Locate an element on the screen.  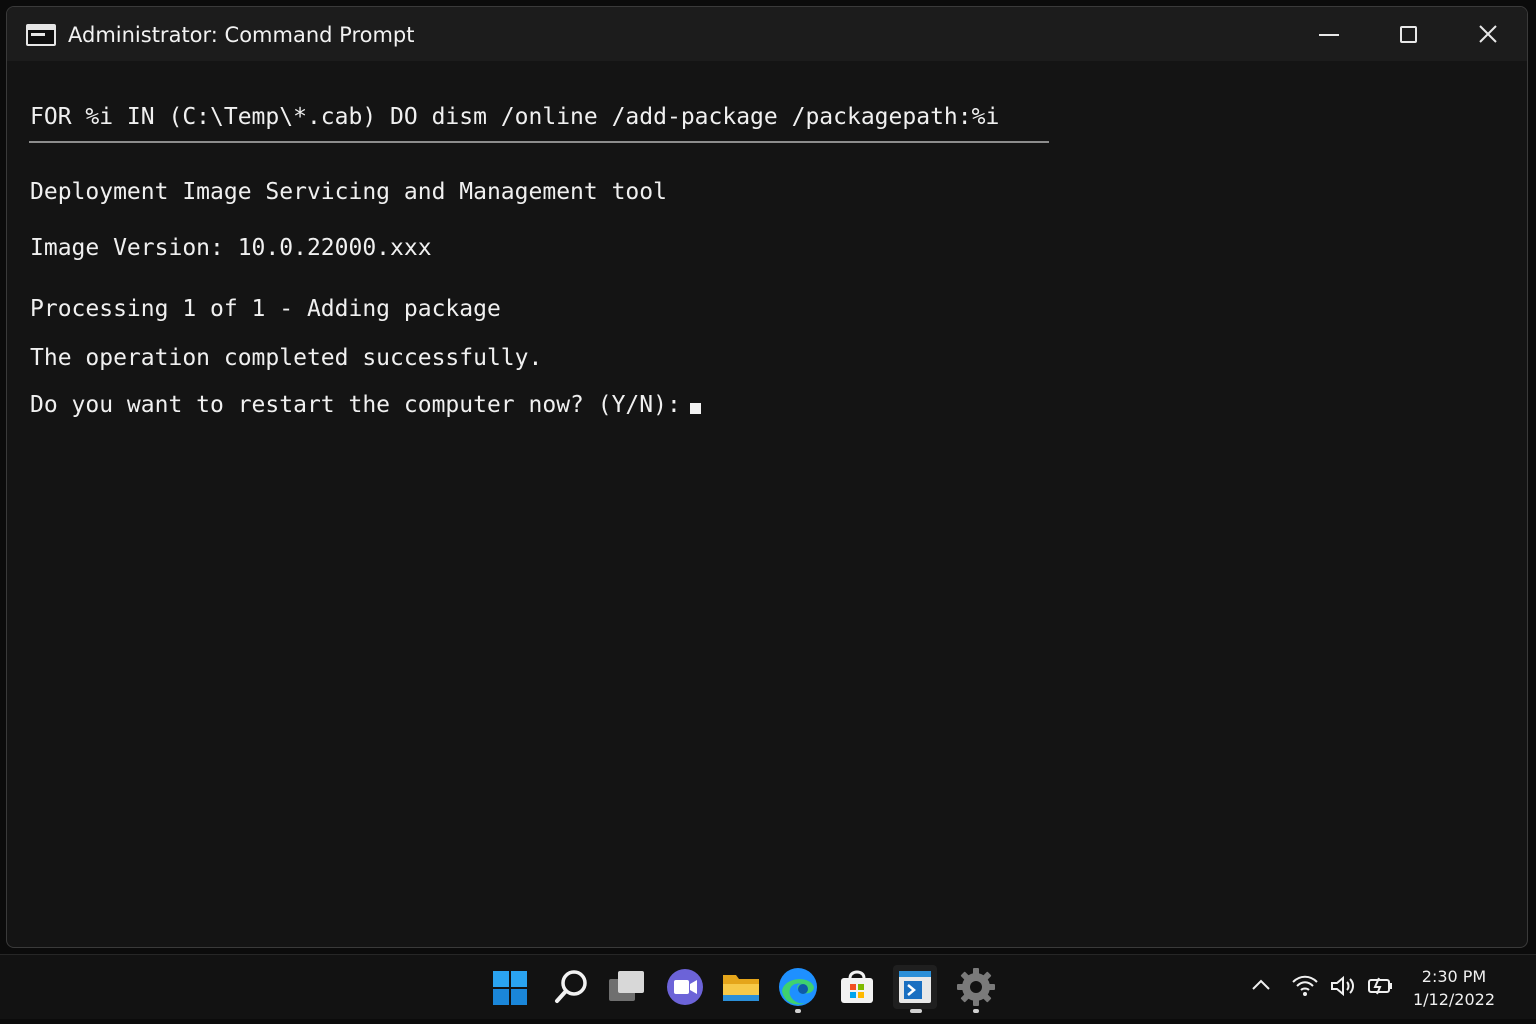
gear-icon is located at coordinates (976, 987).